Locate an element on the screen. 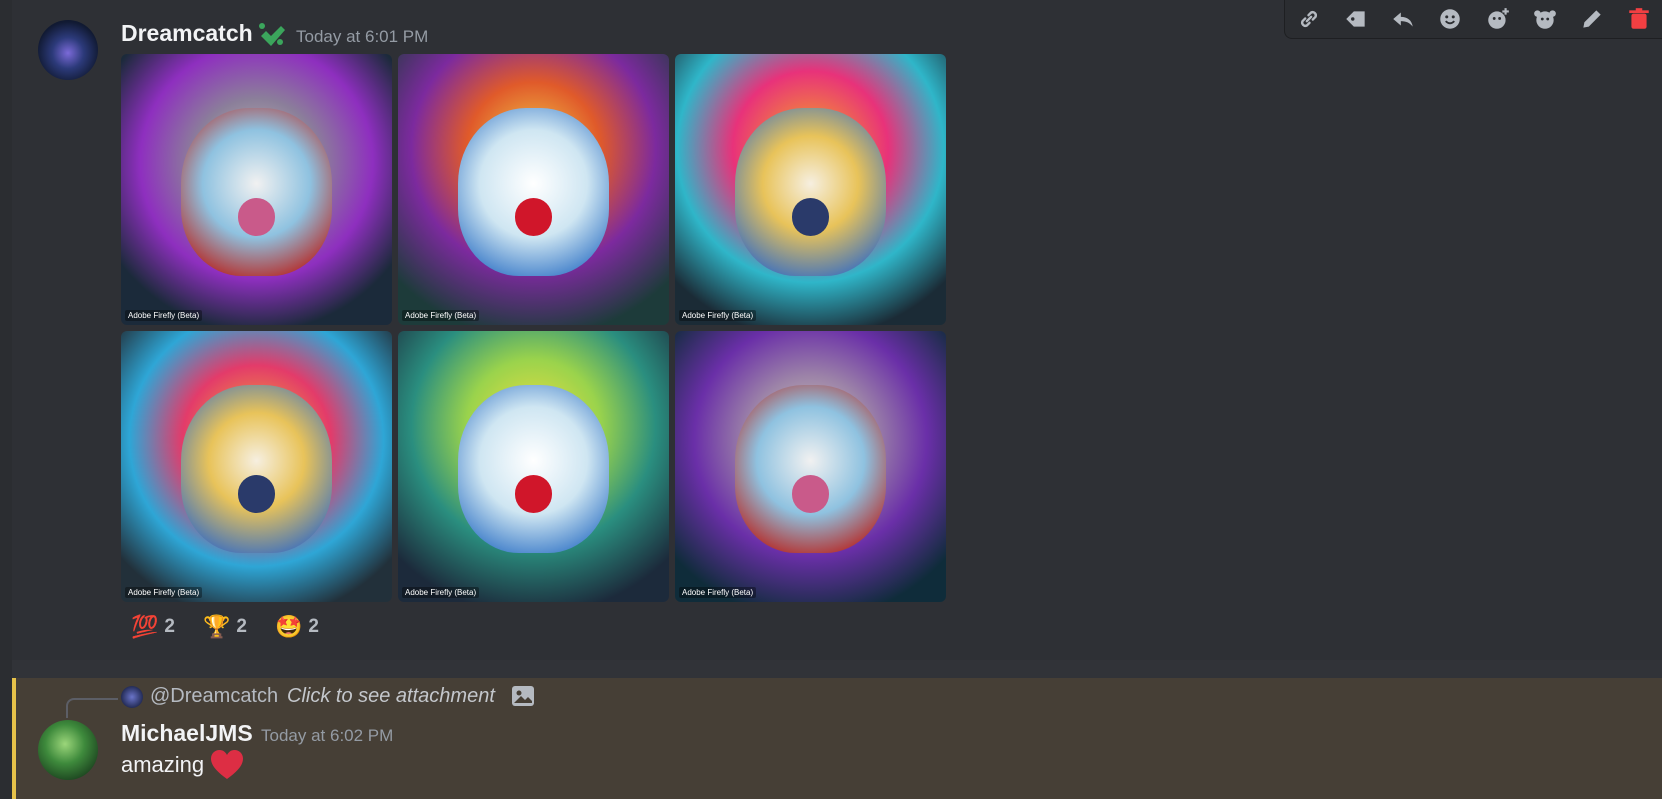 Image resolution: width=1662 pixels, height=799 pixels. avatar-michaeljms is located at coordinates (68, 750).